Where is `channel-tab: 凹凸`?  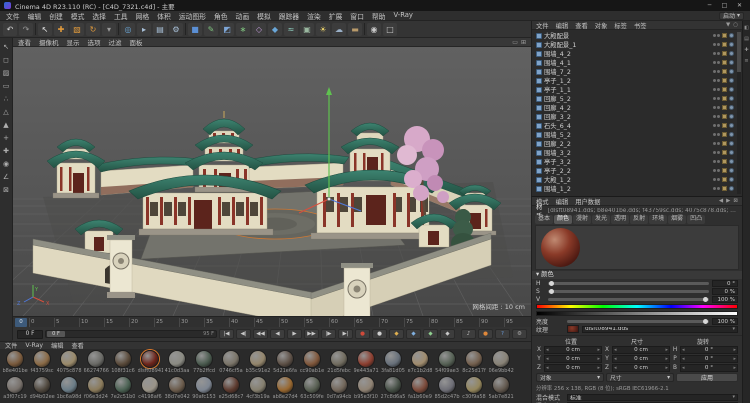 channel-tab: 凹凸 is located at coordinates (696, 219).